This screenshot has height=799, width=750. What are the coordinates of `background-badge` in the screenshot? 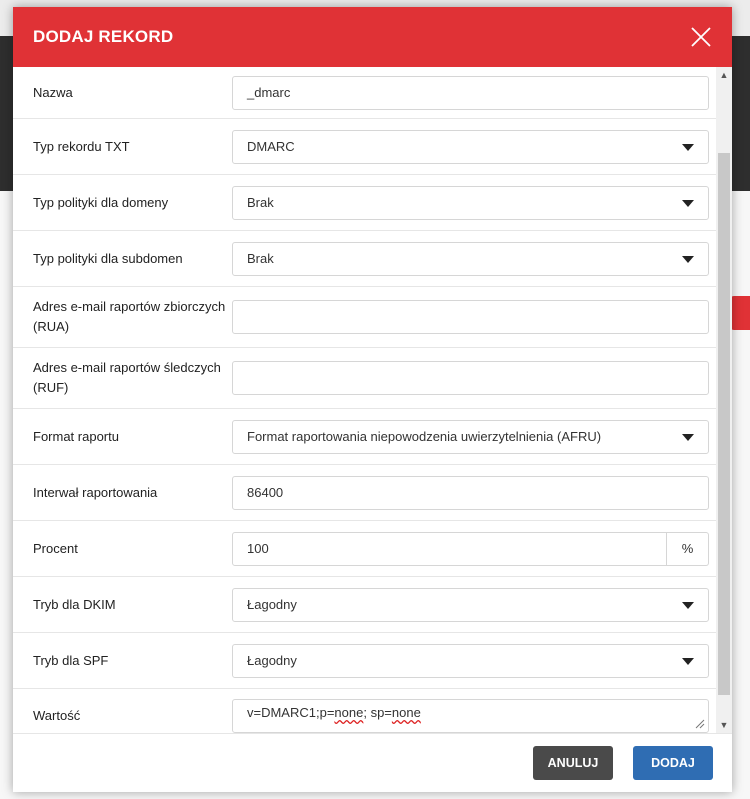 It's located at (740, 313).